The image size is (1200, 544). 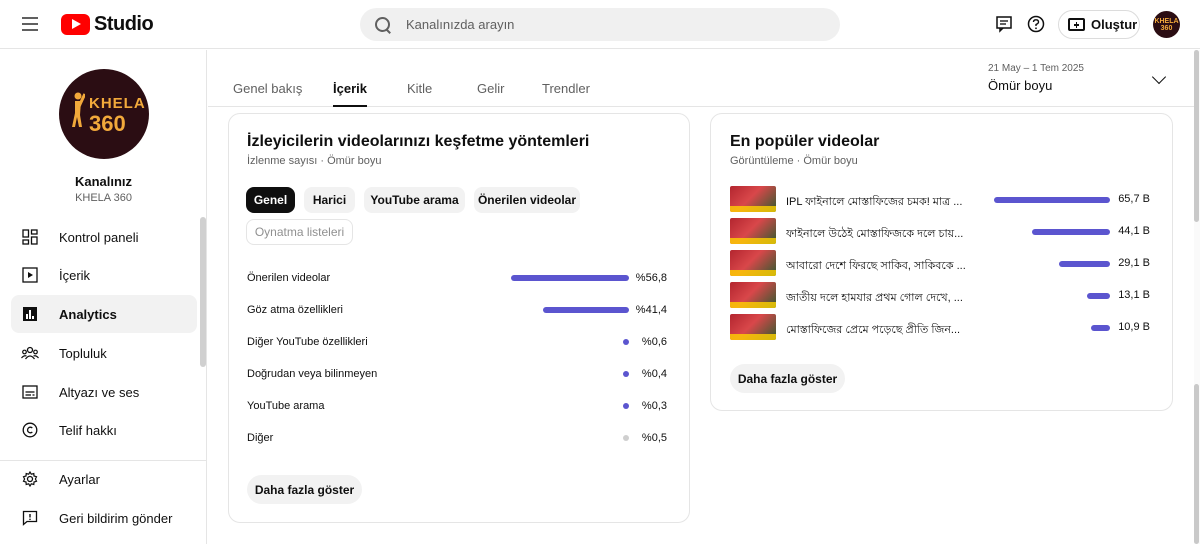 What do you see at coordinates (1159, 77) in the screenshot?
I see `chevron-down-icon` at bounding box center [1159, 77].